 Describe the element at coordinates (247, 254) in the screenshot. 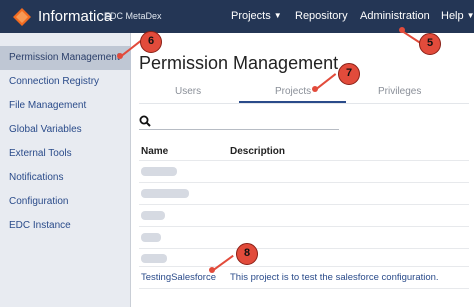

I see `callout-badge: 8` at that location.